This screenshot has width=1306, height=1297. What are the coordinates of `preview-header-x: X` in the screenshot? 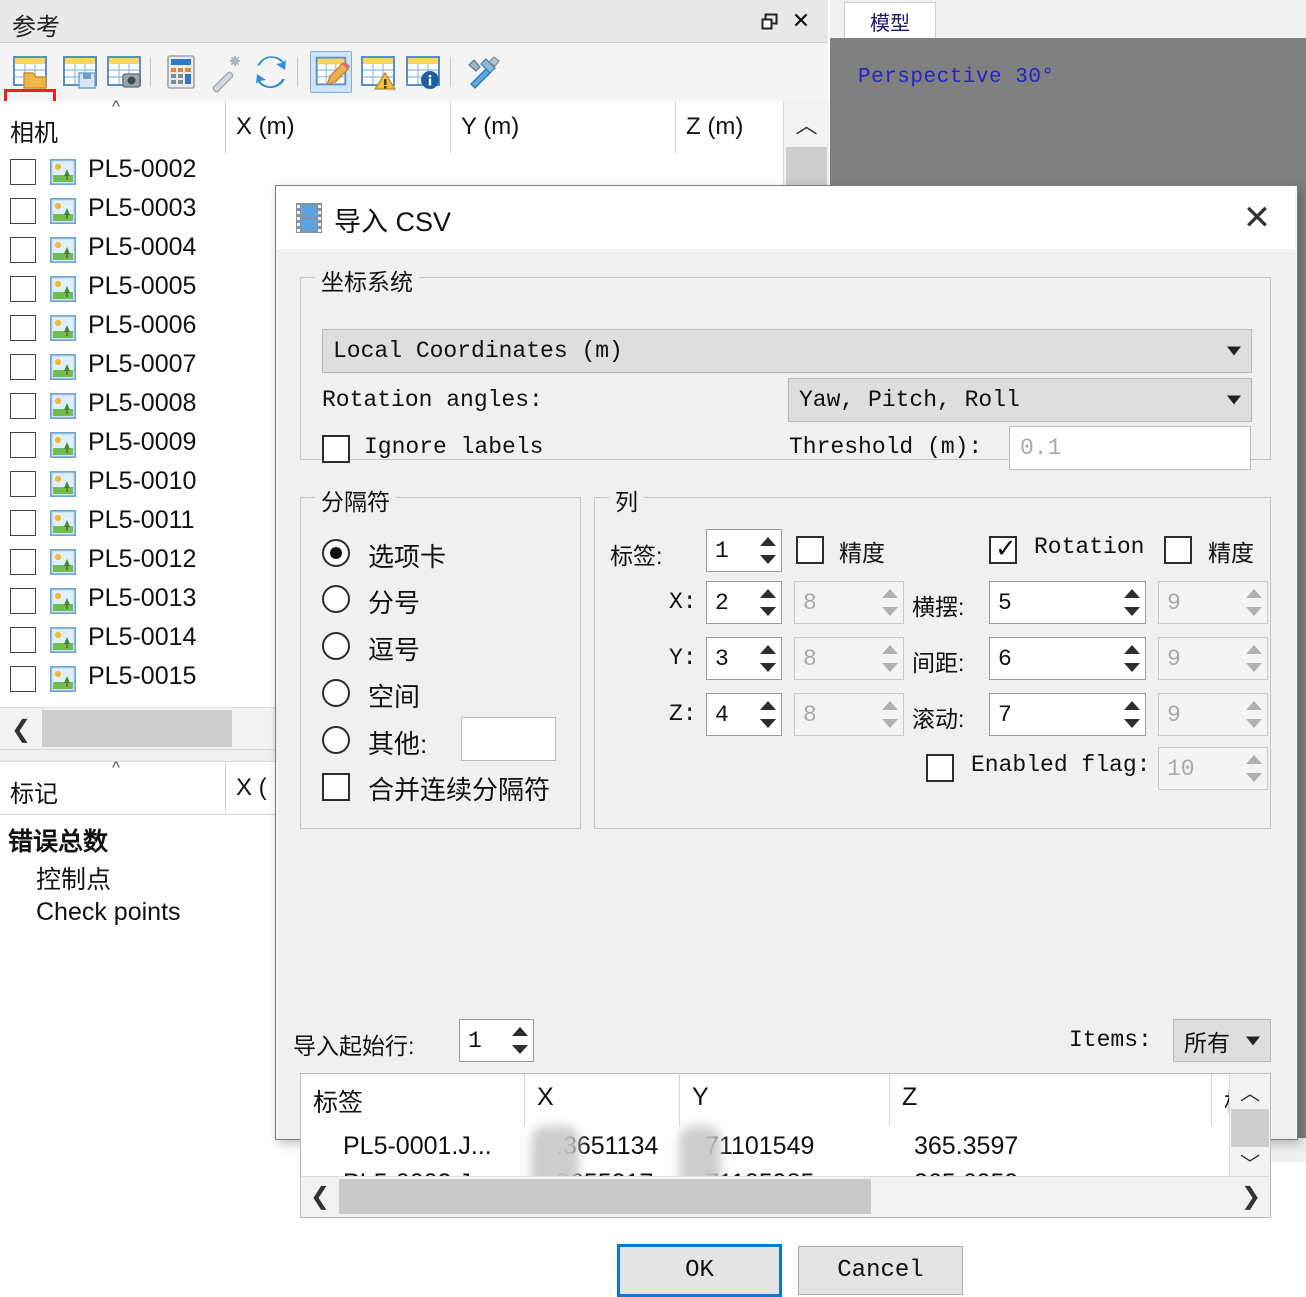 It's located at (602, 1100).